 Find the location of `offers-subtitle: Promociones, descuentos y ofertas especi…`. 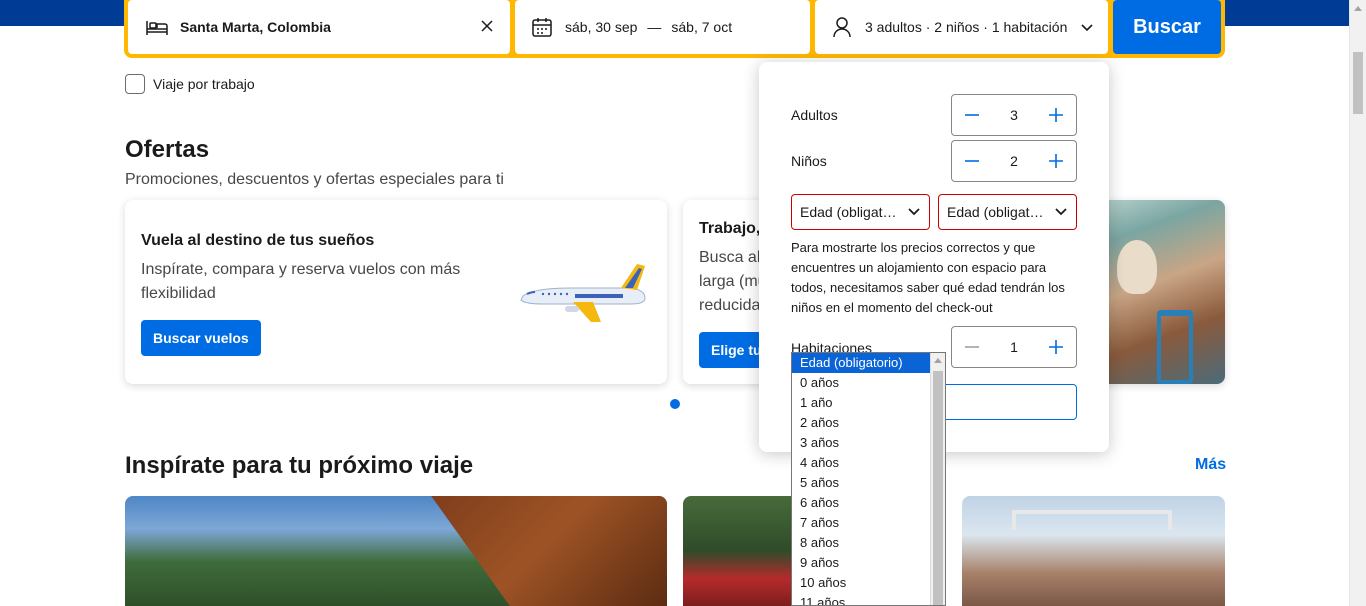

offers-subtitle: Promociones, descuentos y ofertas especi… is located at coordinates (314, 179).